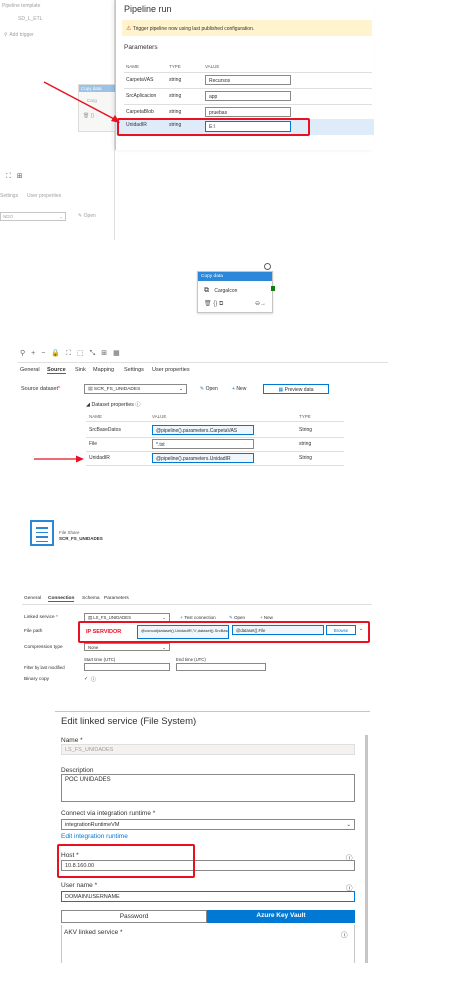  What do you see at coordinates (36, 353) in the screenshot?
I see `zoom-in-icon: +` at bounding box center [36, 353].